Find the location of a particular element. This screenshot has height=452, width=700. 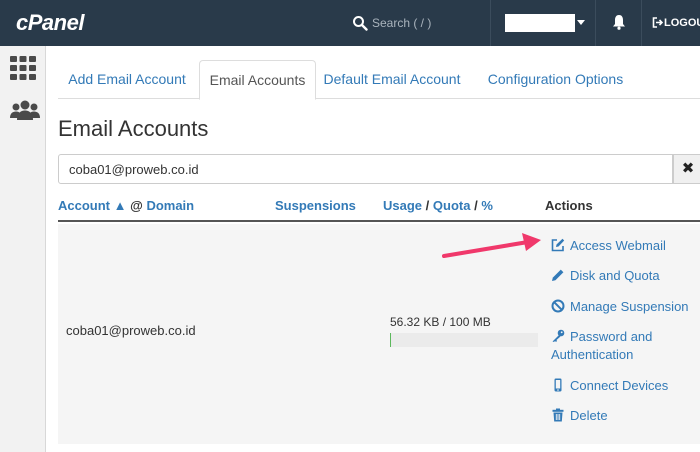

user-menu is located at coordinates (542, 23).